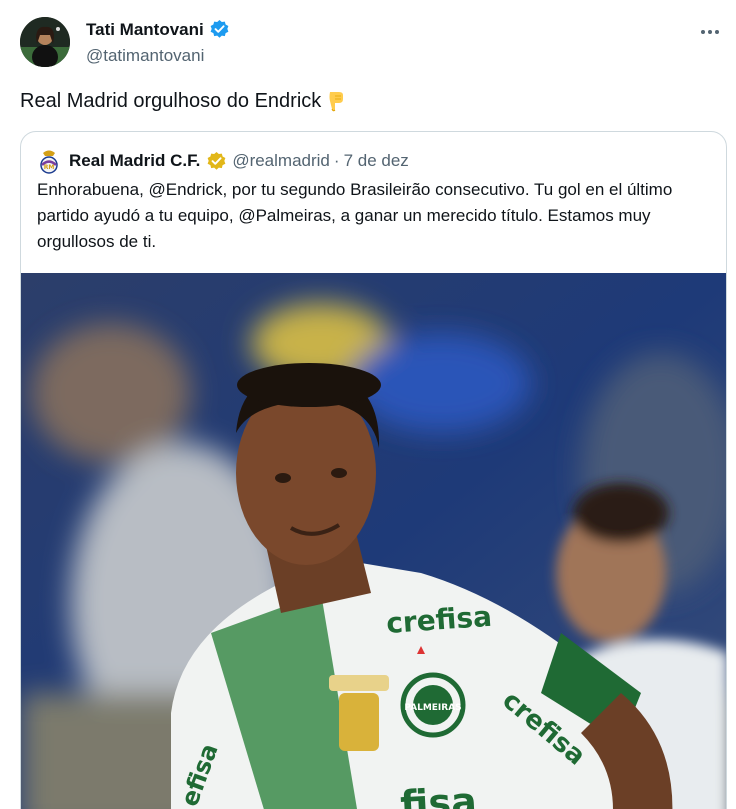  Describe the element at coordinates (438, 794) in the screenshot. I see `svg-text: fisa` at that location.